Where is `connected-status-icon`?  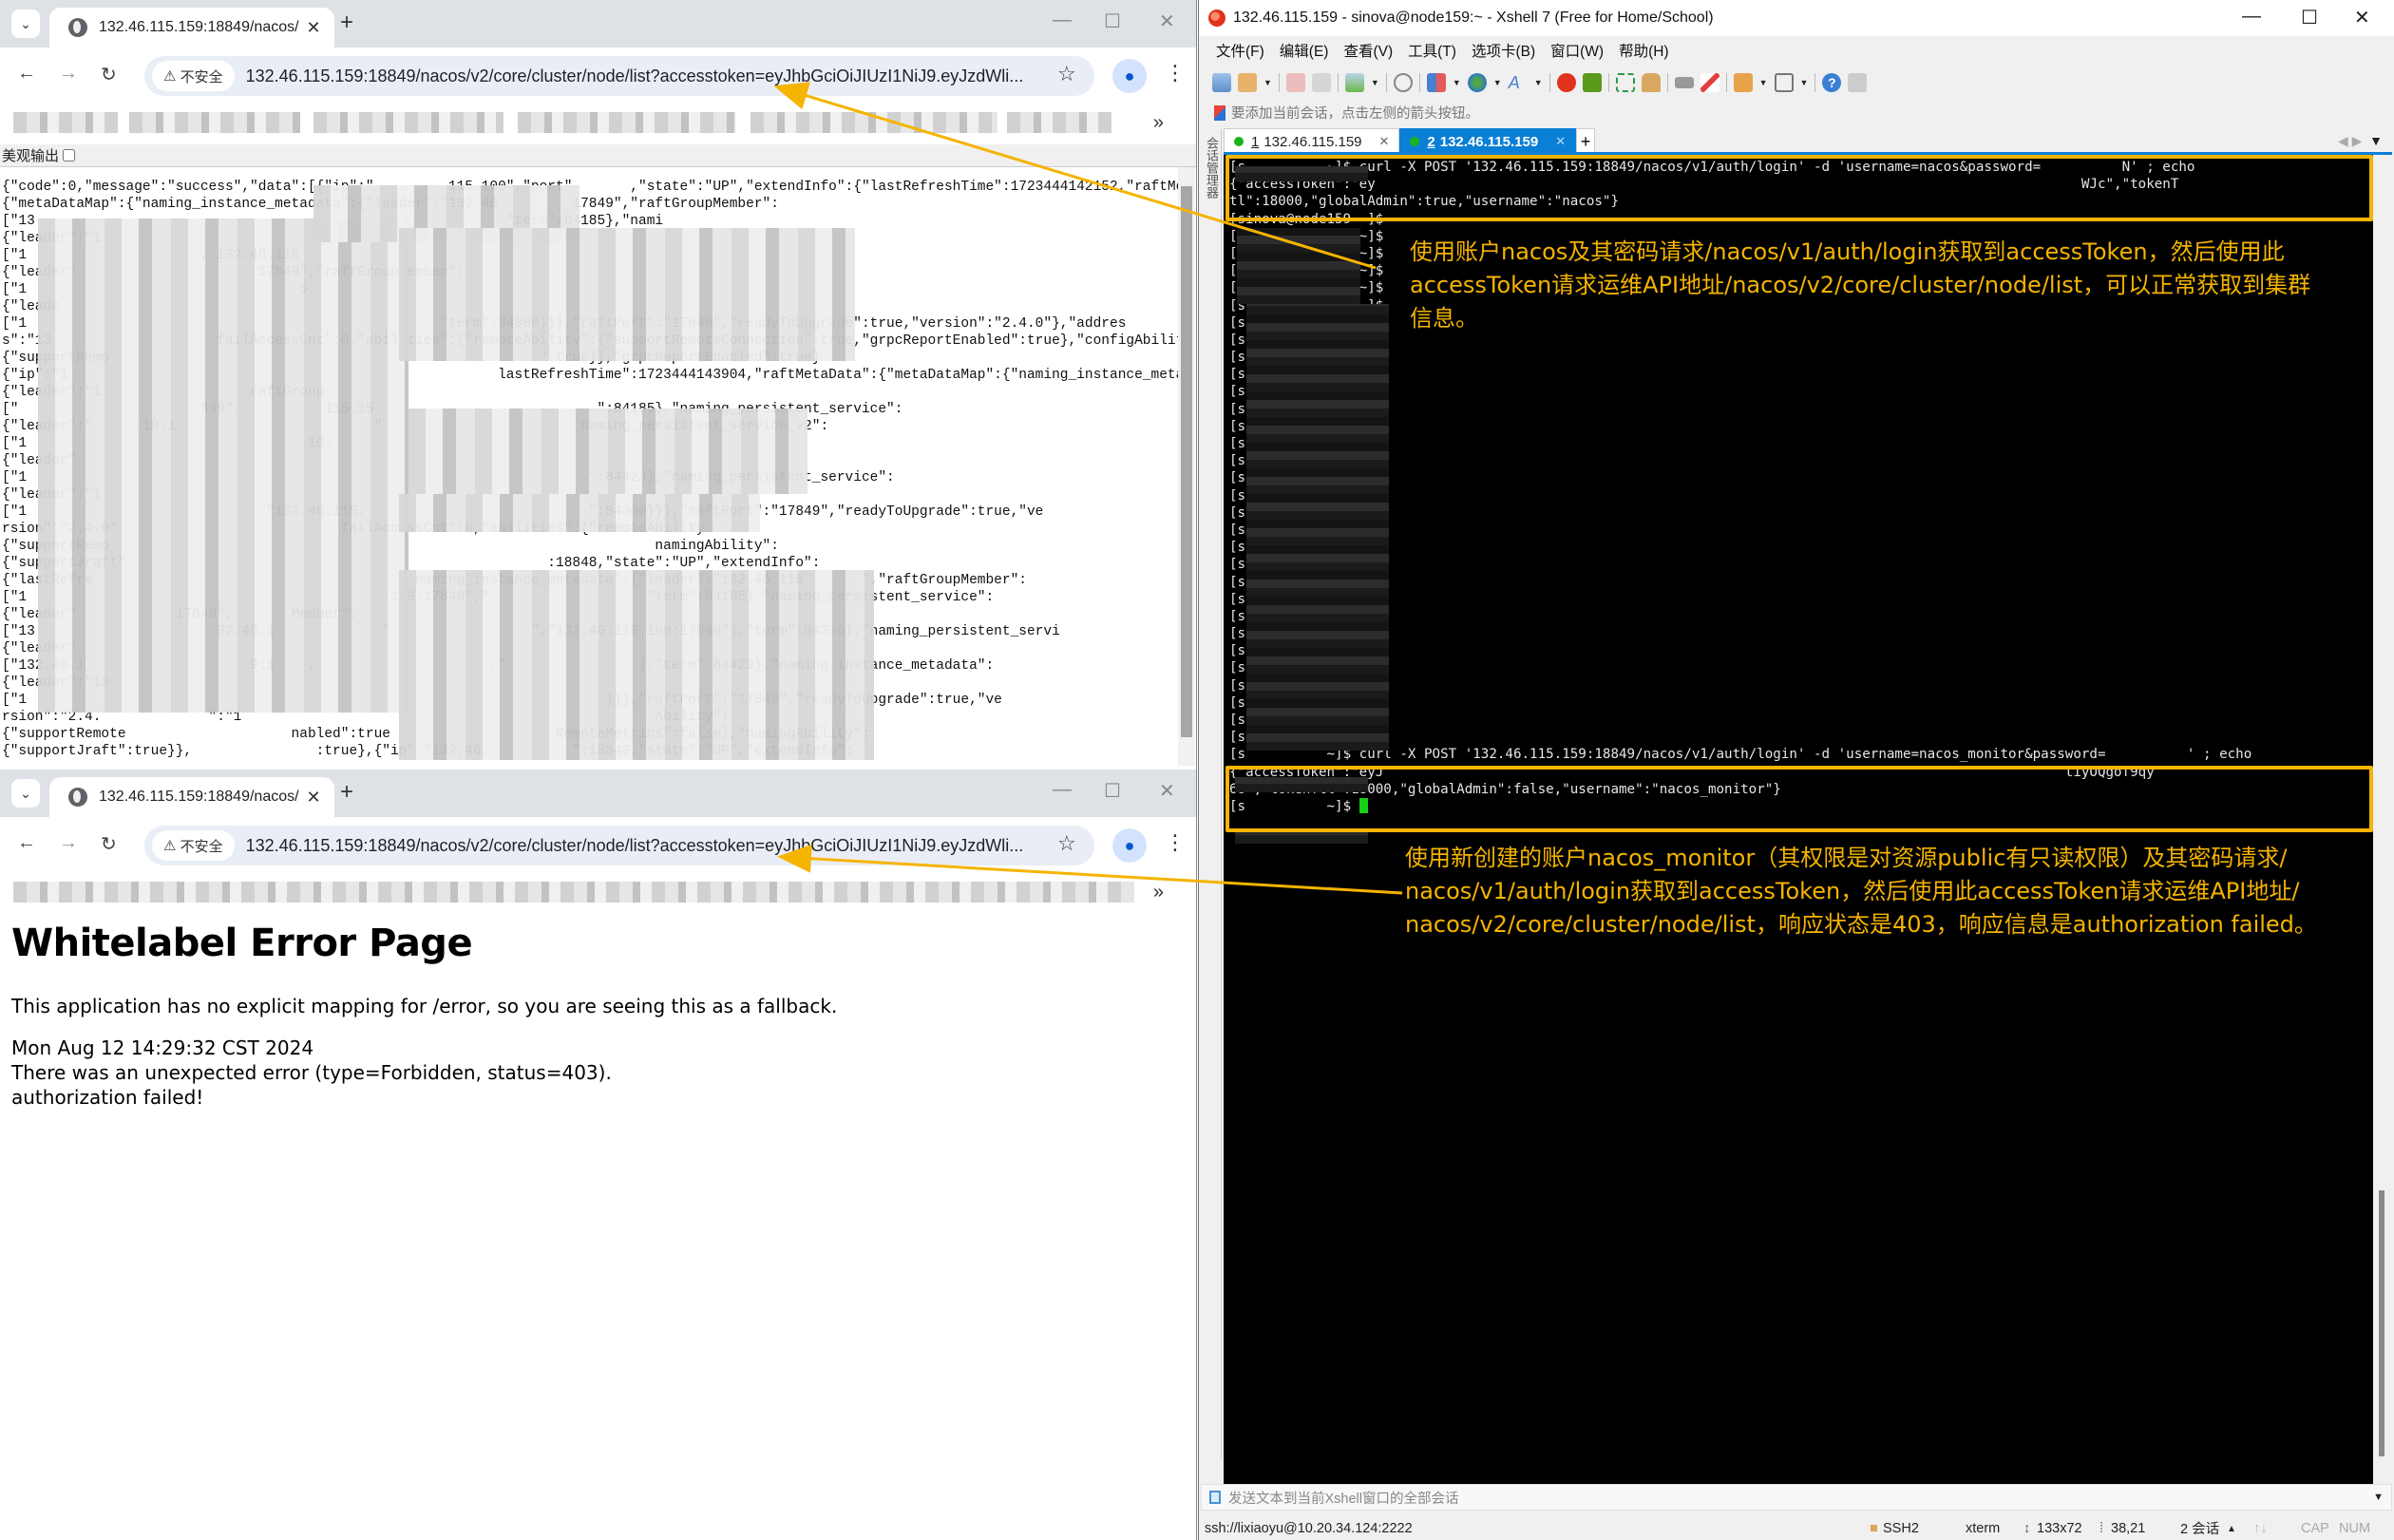 connected-status-icon is located at coordinates (1415, 141).